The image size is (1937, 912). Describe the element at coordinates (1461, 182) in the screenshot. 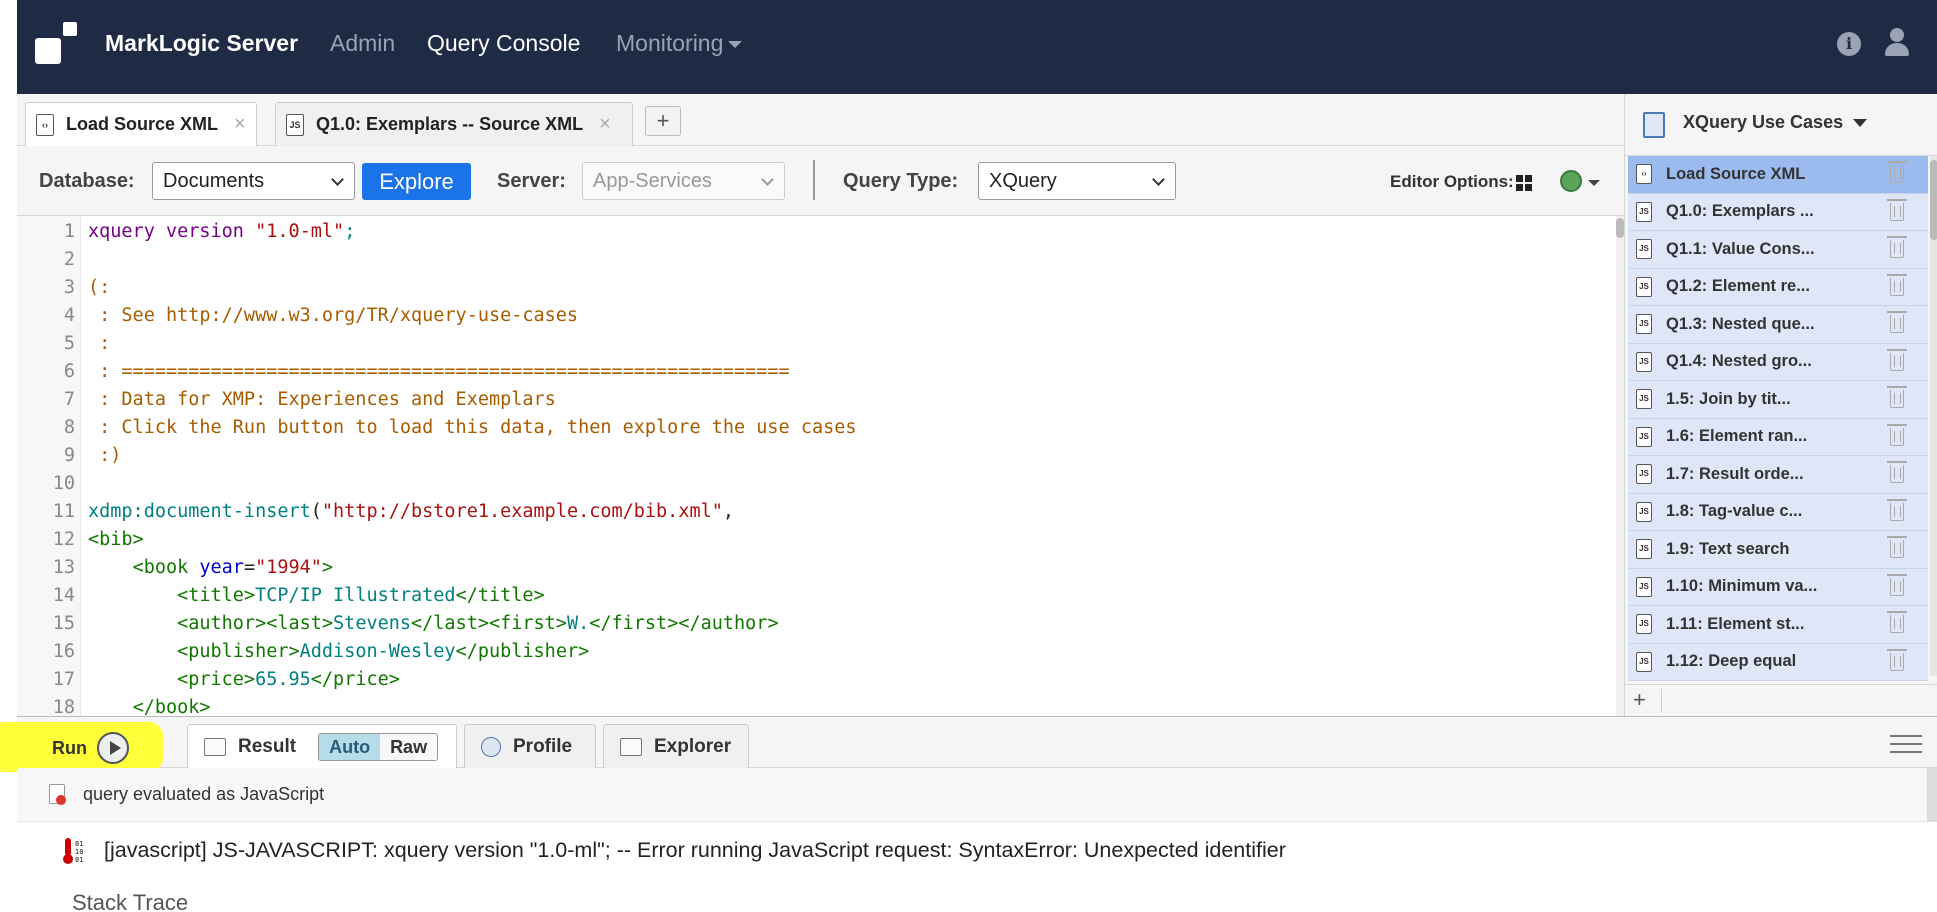

I see `editor-options-button: Editor Options:` at that location.